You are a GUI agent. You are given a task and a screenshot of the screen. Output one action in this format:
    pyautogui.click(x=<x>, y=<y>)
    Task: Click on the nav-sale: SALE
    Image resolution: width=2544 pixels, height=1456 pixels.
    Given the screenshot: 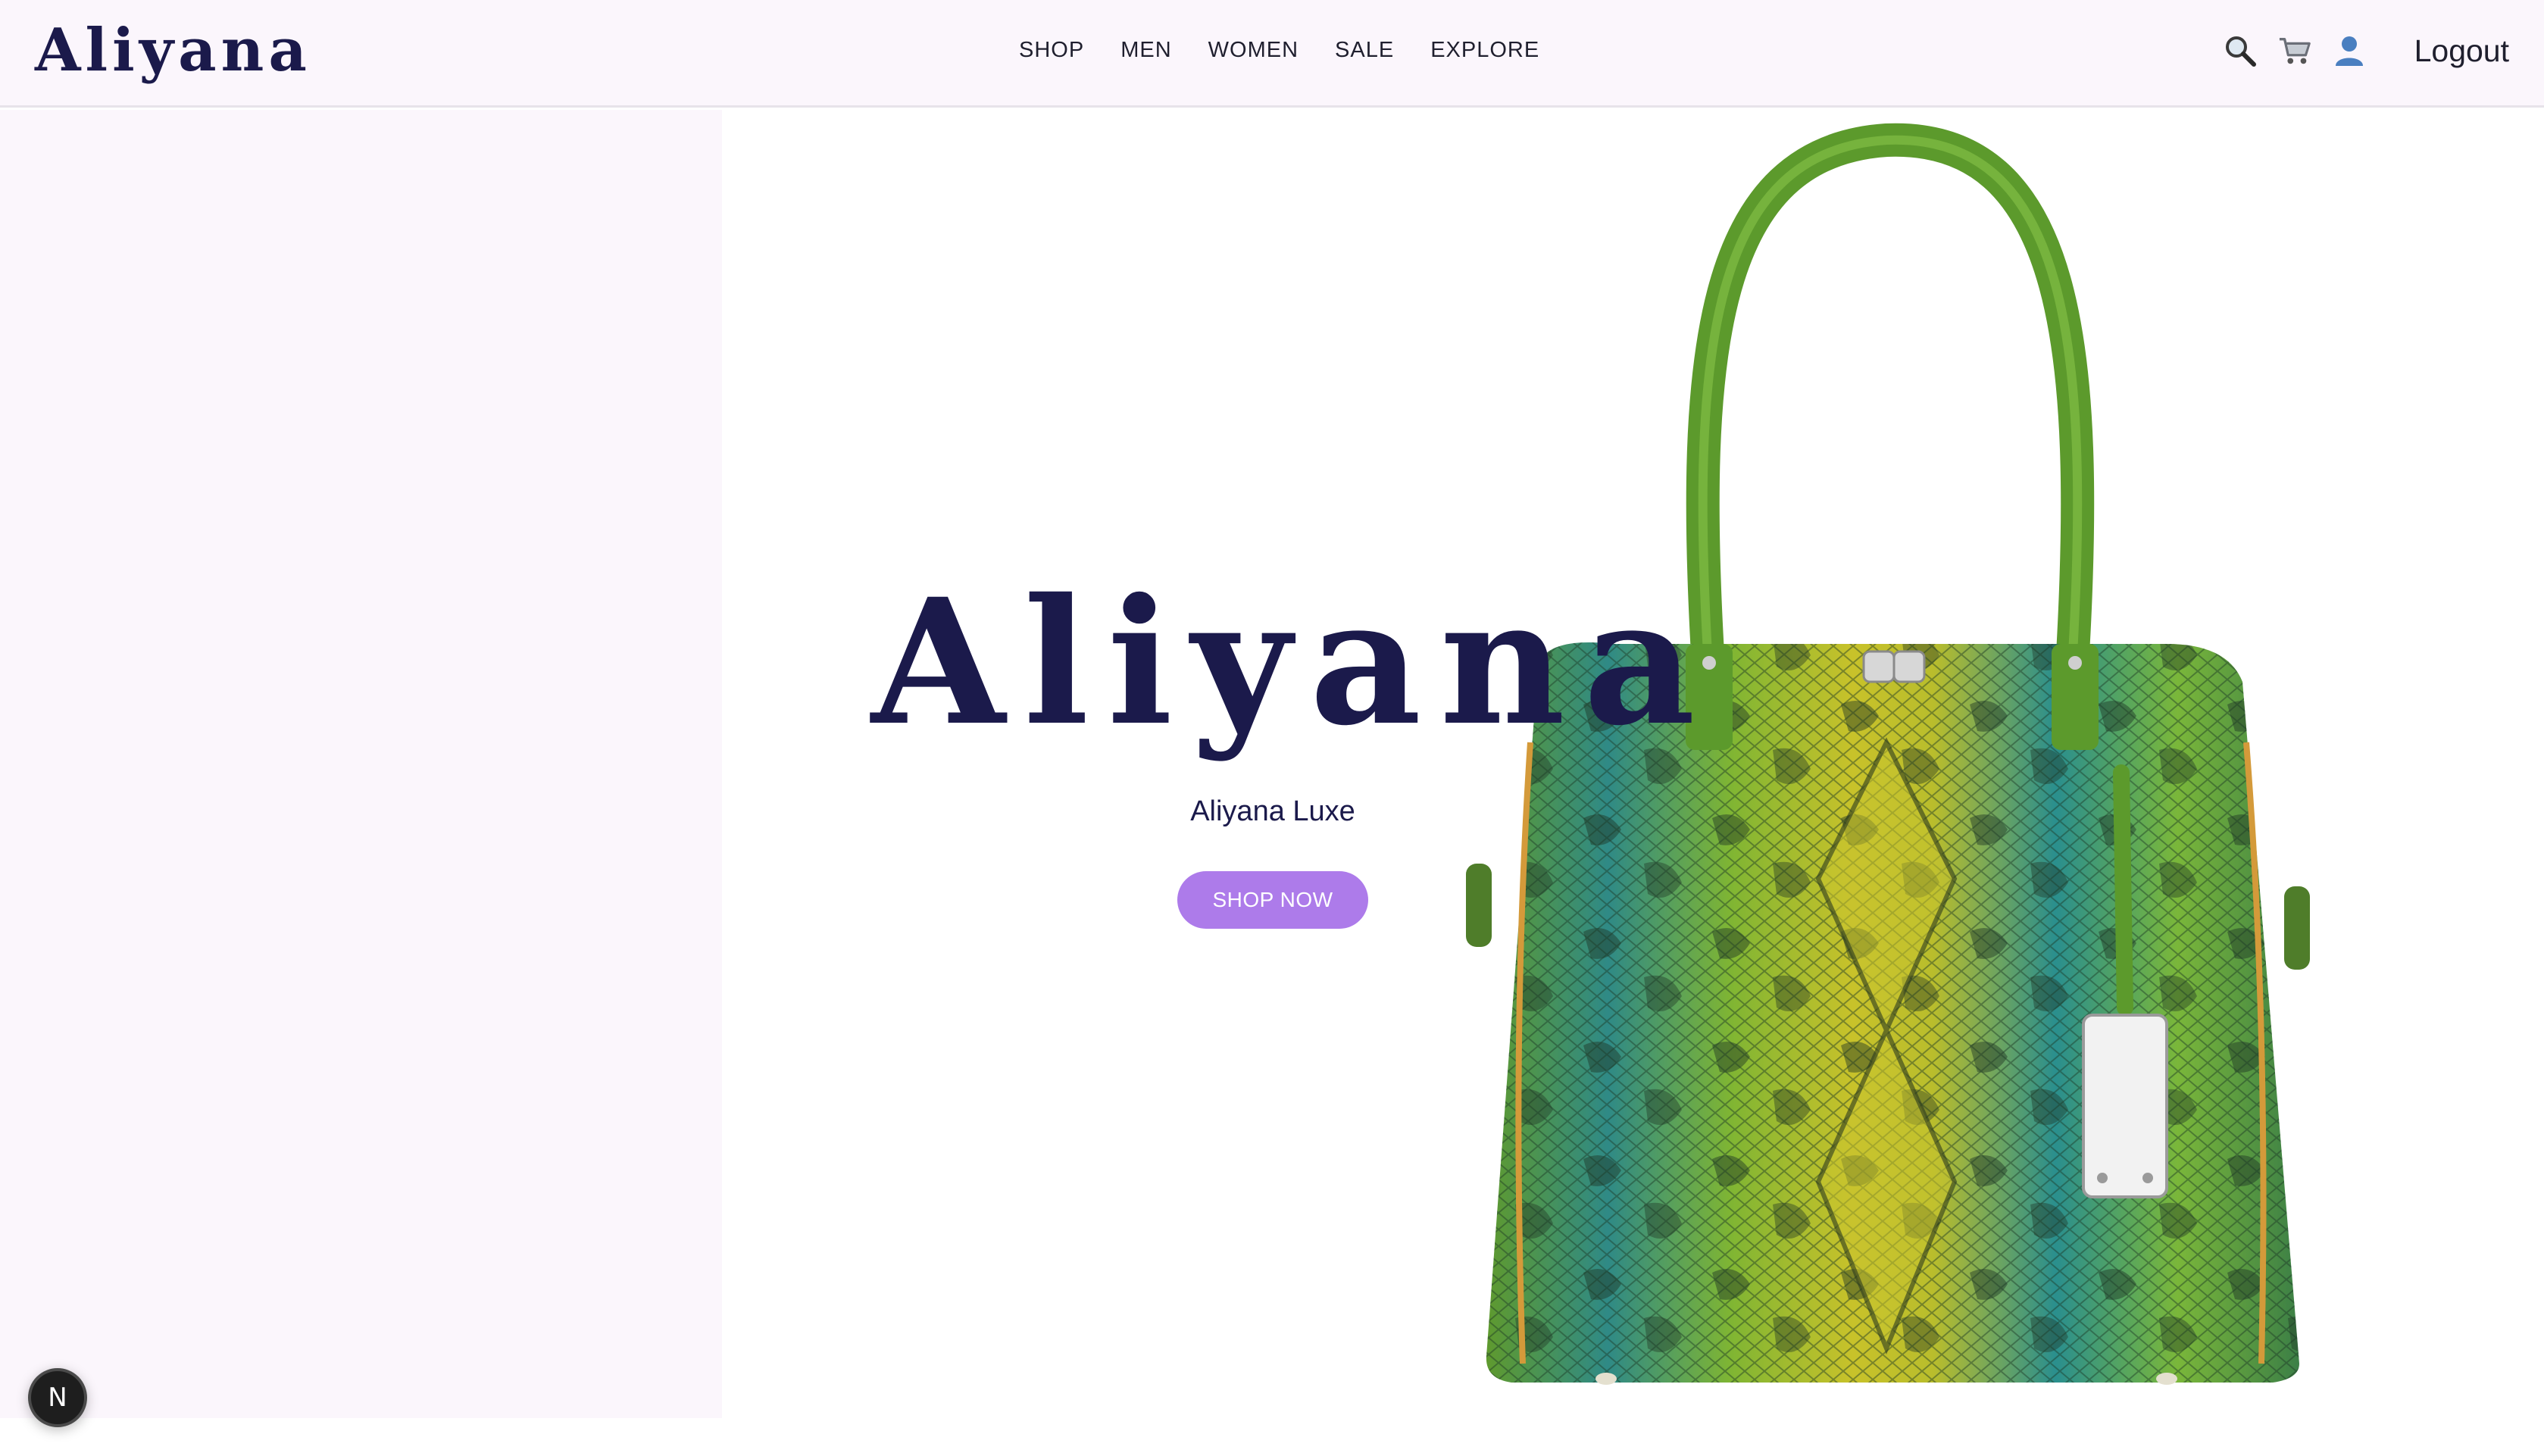 What is the action you would take?
    pyautogui.click(x=1364, y=51)
    